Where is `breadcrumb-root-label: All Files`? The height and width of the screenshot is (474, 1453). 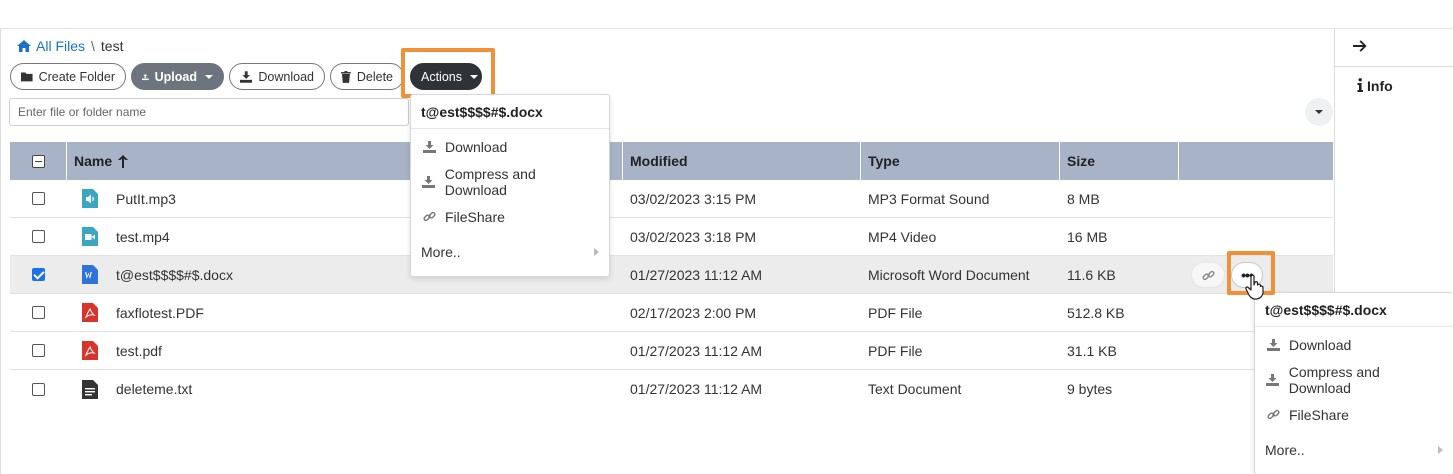
breadcrumb-root-label: All Files is located at coordinates (61, 46).